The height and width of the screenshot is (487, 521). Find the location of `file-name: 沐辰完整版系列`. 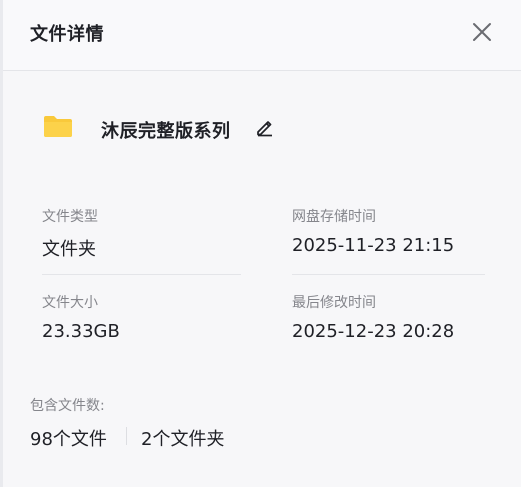

file-name: 沐辰完整版系列 is located at coordinates (166, 131).